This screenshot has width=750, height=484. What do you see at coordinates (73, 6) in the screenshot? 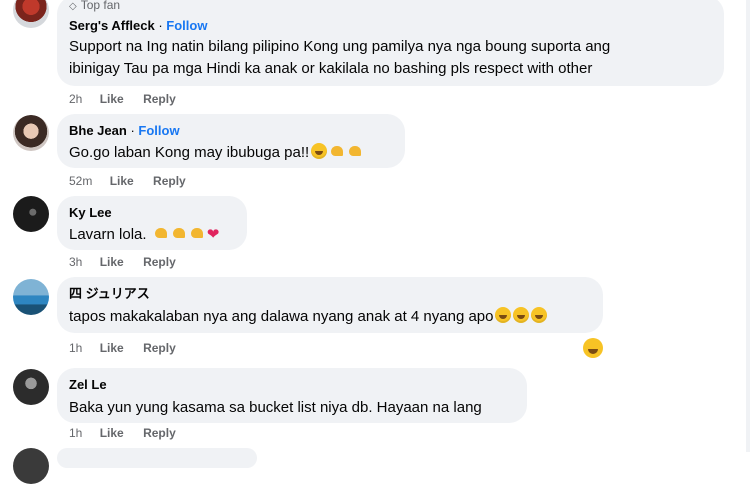
I see `diamond-icon: ◇` at bounding box center [73, 6].